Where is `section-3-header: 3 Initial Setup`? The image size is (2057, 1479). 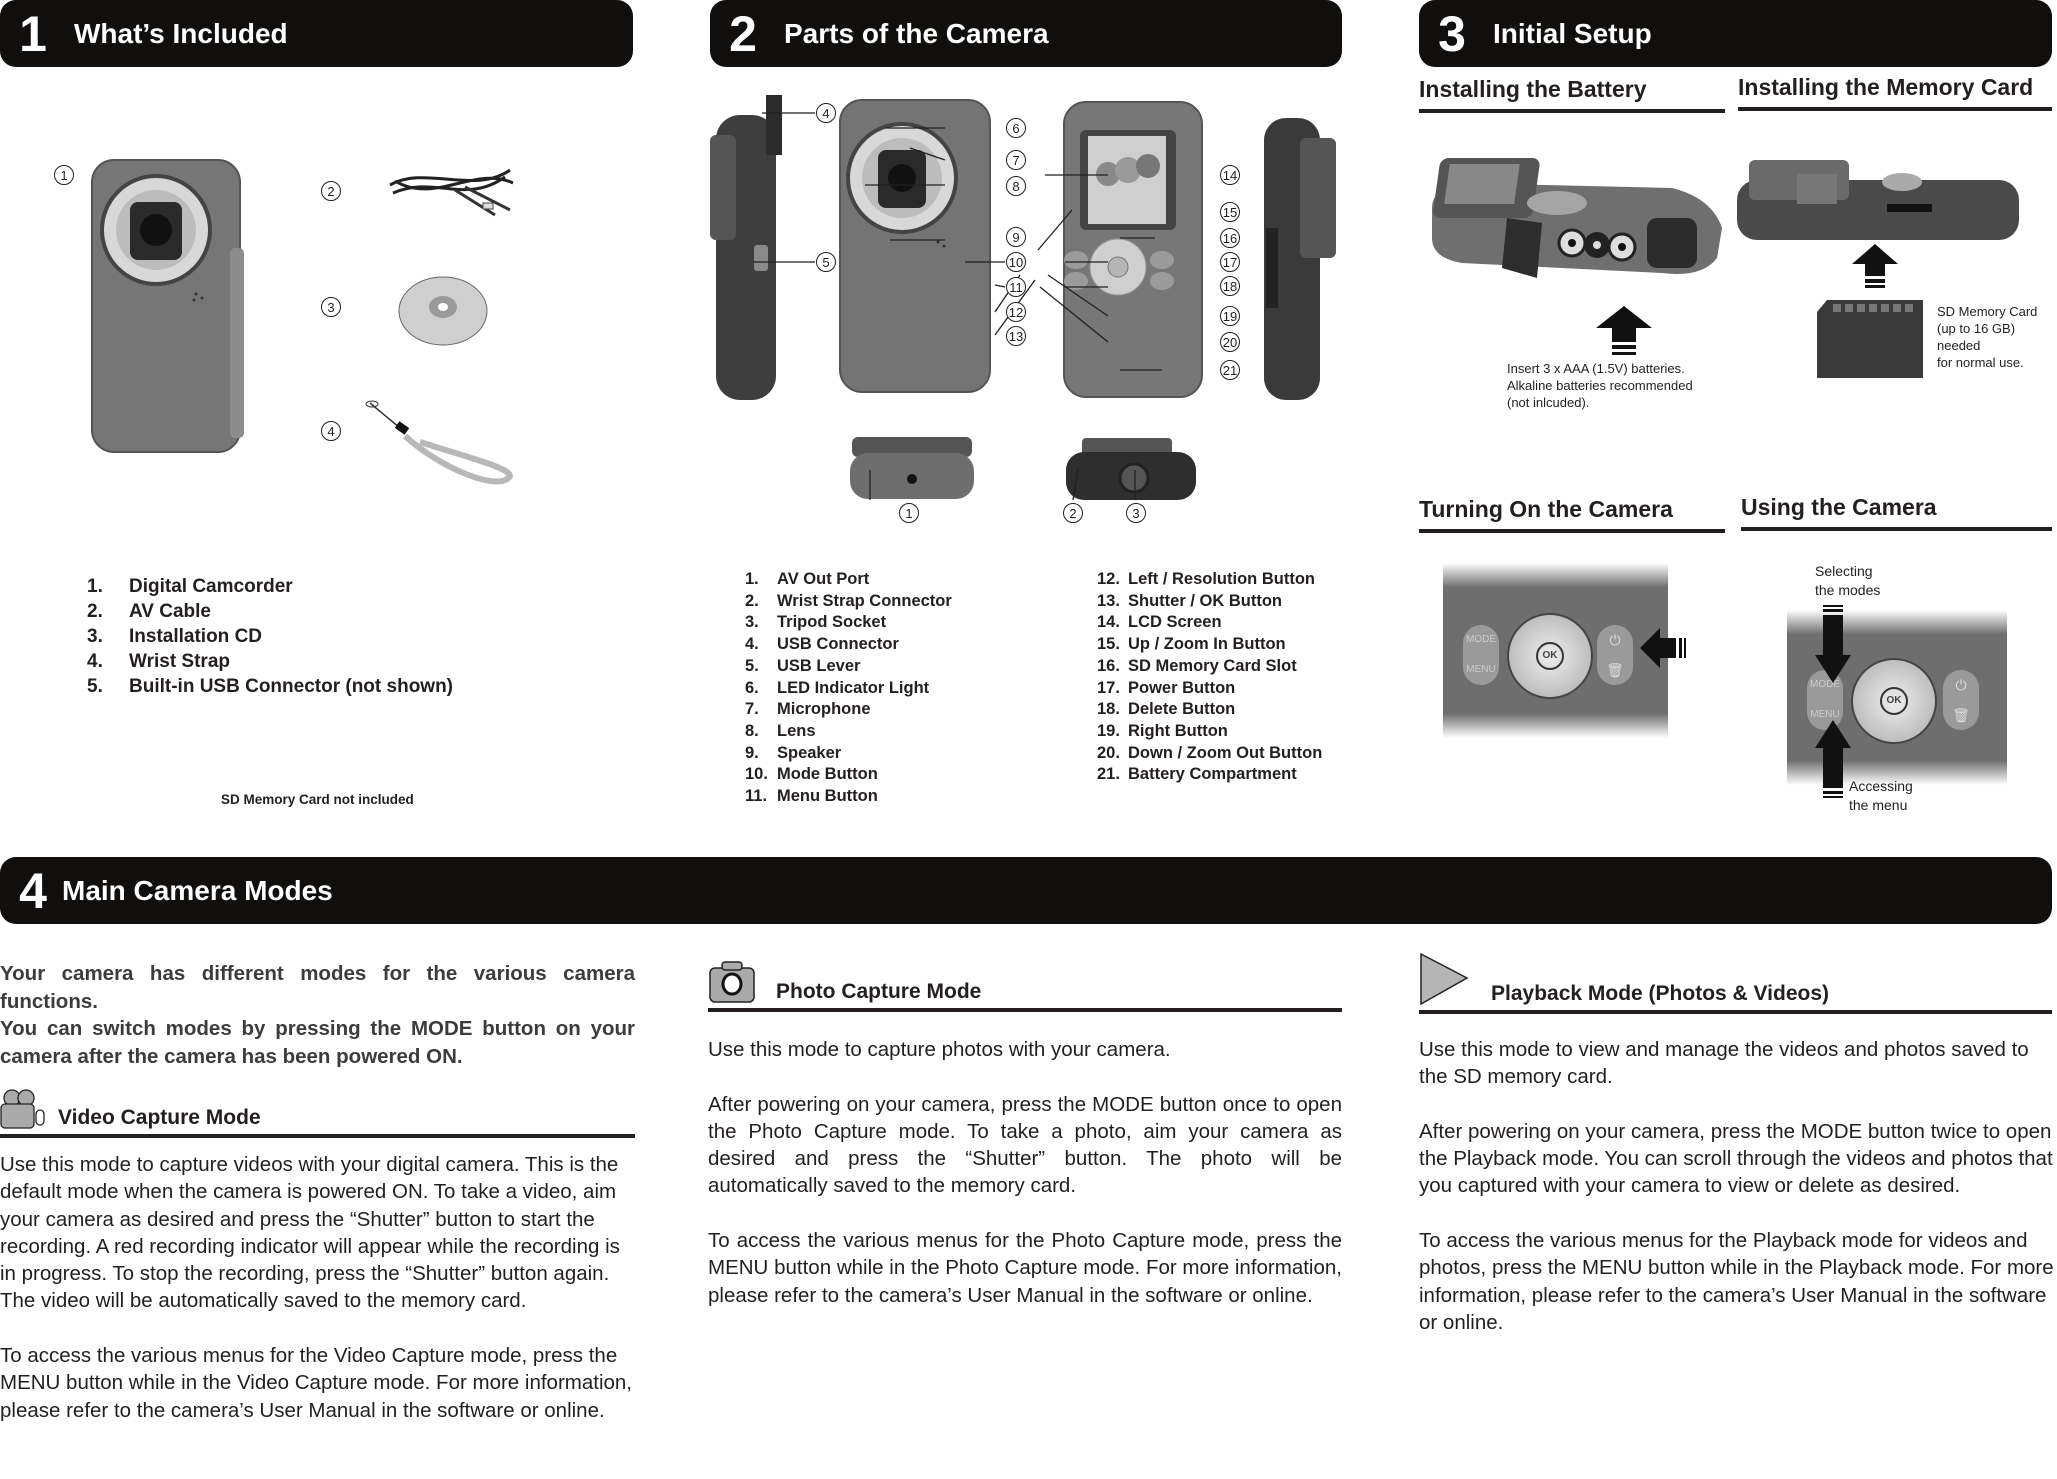
section-3-header: 3 Initial Setup is located at coordinates (1735, 33).